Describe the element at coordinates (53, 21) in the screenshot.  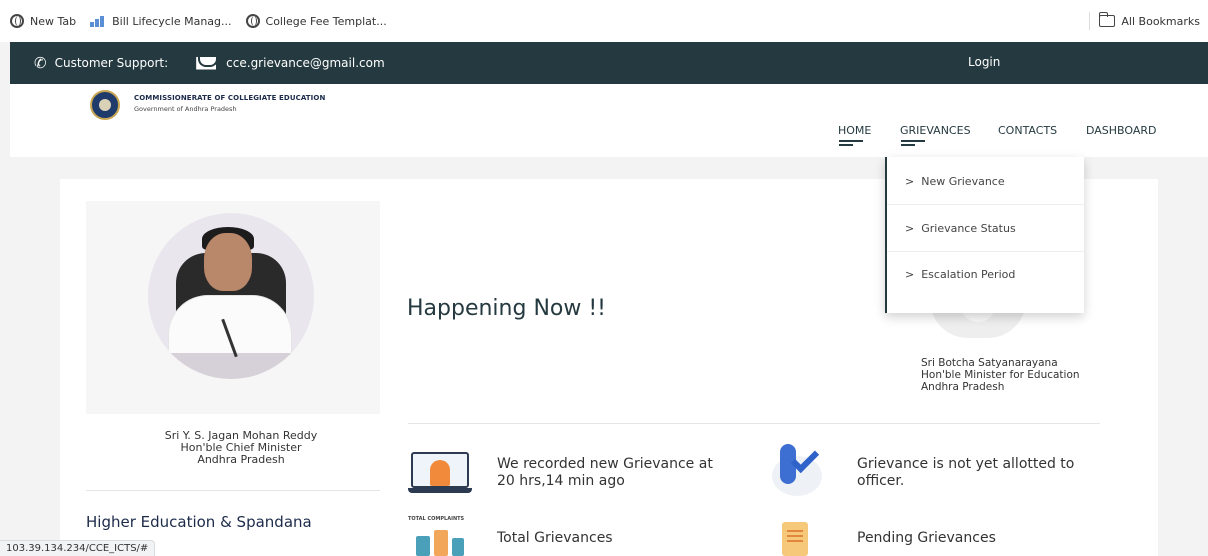
I see `bookmark-label: New Tab` at that location.